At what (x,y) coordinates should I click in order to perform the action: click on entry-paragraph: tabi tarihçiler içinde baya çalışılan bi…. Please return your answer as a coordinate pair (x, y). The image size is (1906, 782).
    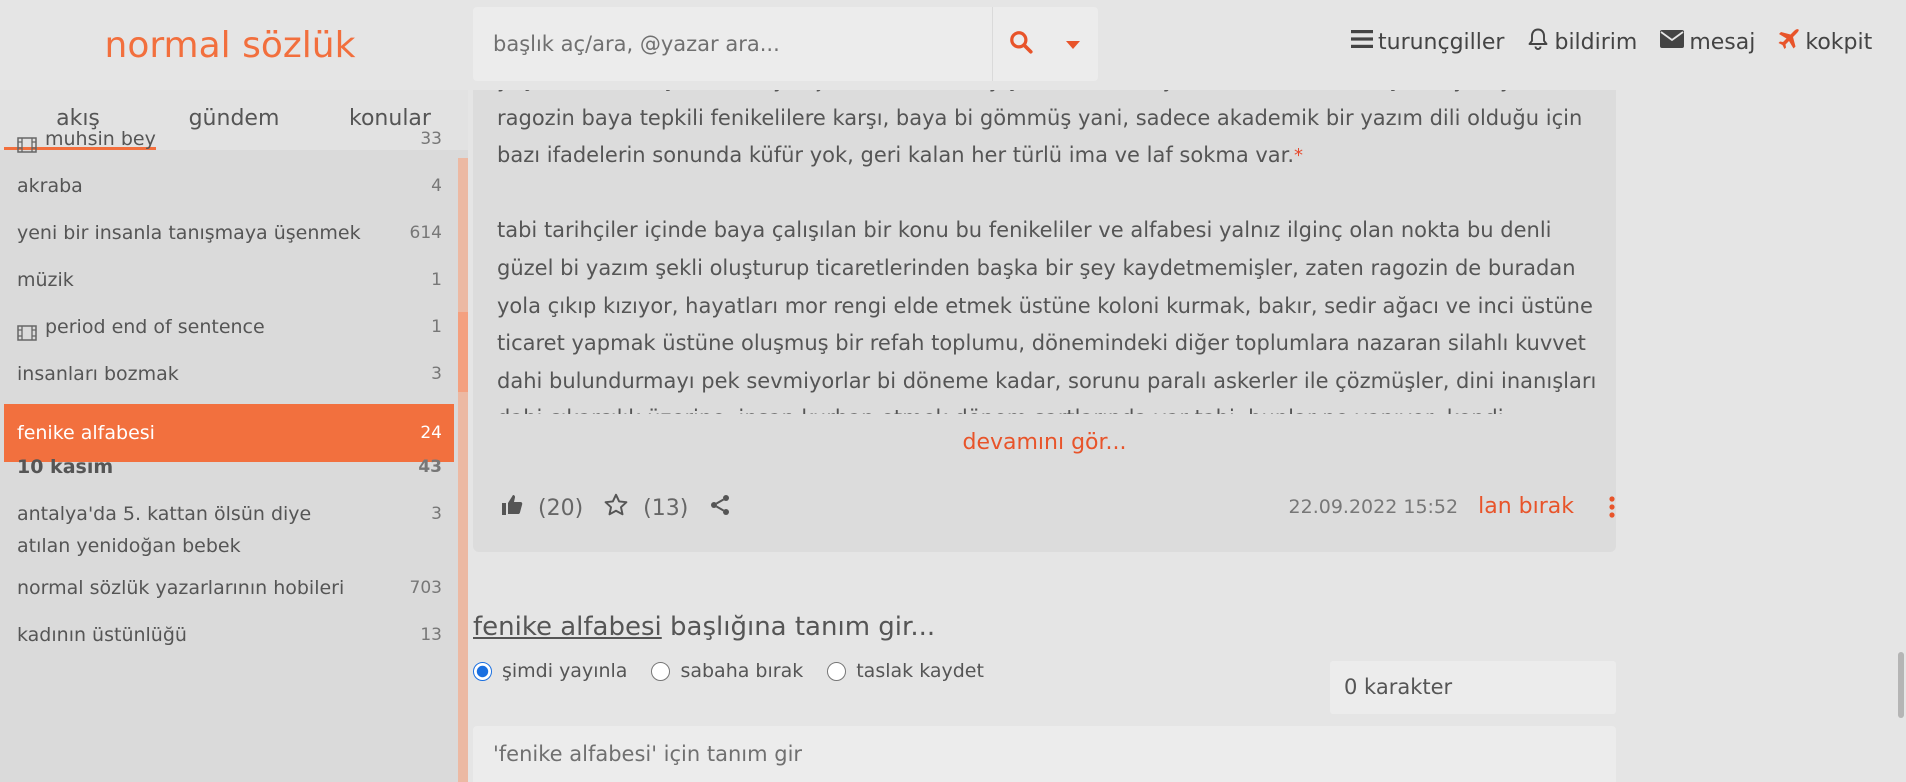
    Looking at the image, I should click on (1047, 316).